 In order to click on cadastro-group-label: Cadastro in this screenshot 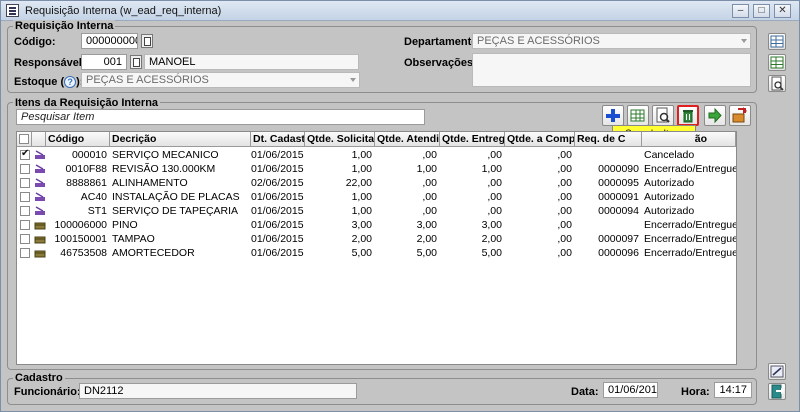, I will do `click(39, 378)`.